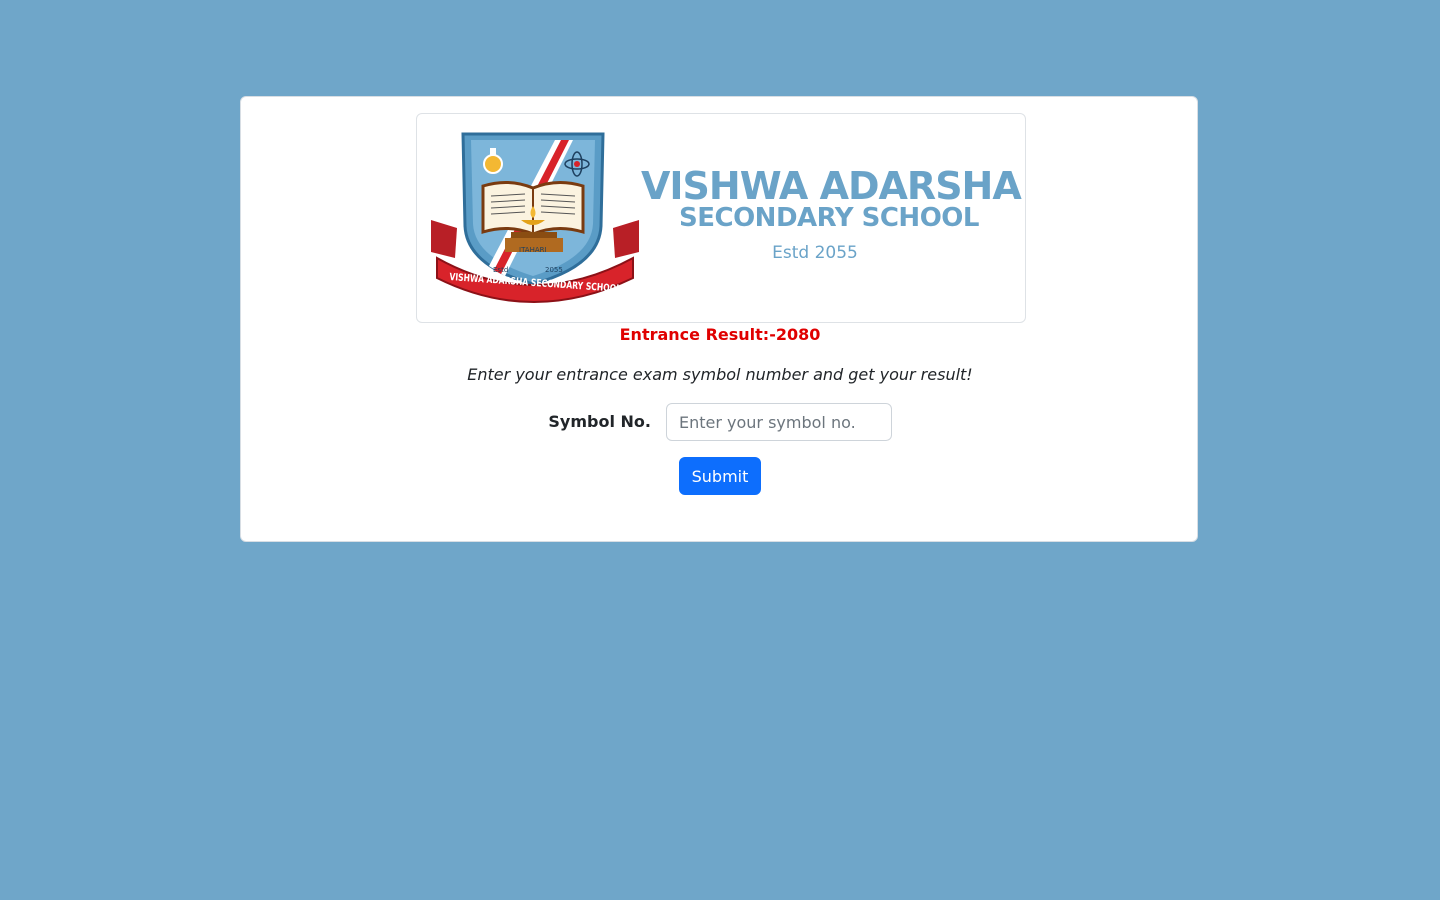  Describe the element at coordinates (500, 270) in the screenshot. I see `crest-estd-label: Estd` at that location.